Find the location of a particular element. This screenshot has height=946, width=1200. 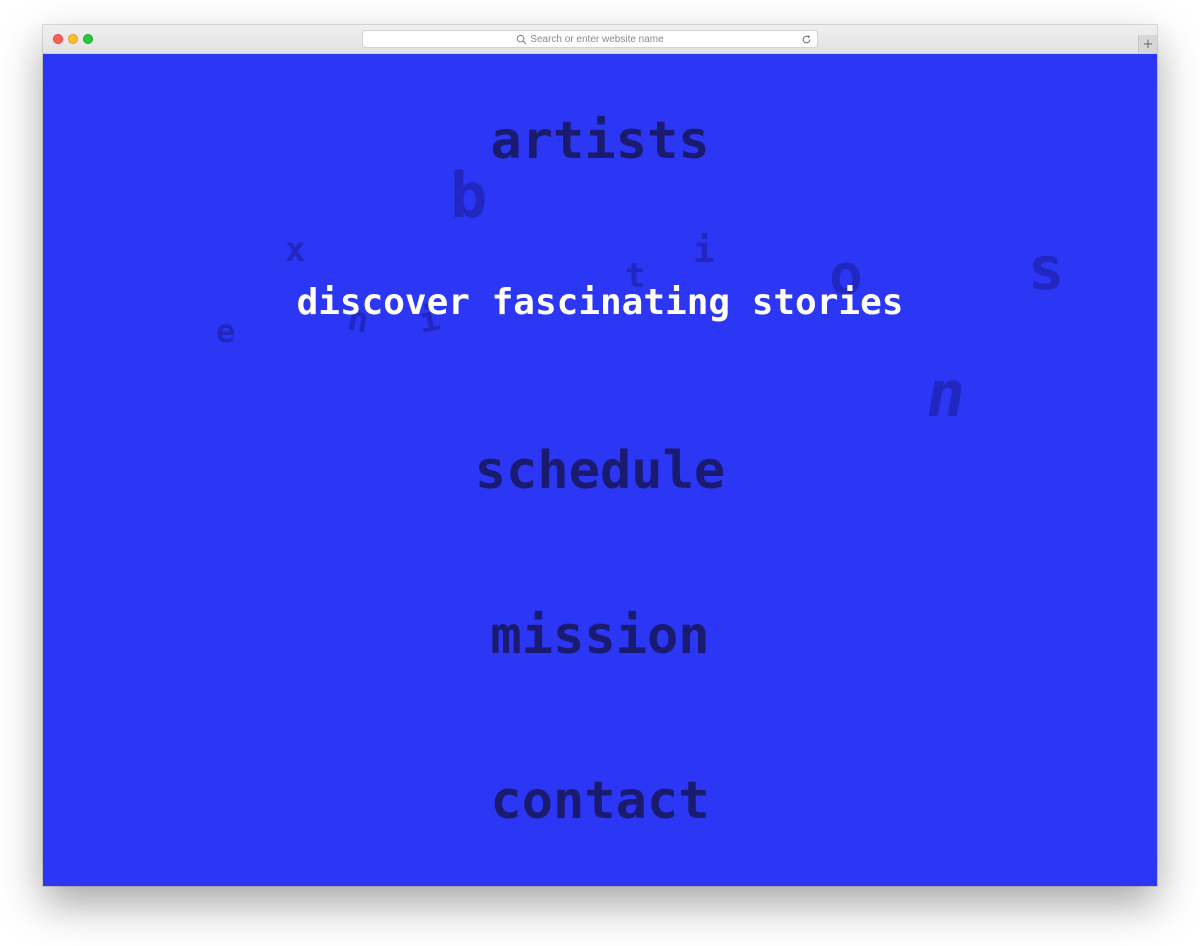

browser-titlebar: Search or enter website name + is located at coordinates (600, 39).